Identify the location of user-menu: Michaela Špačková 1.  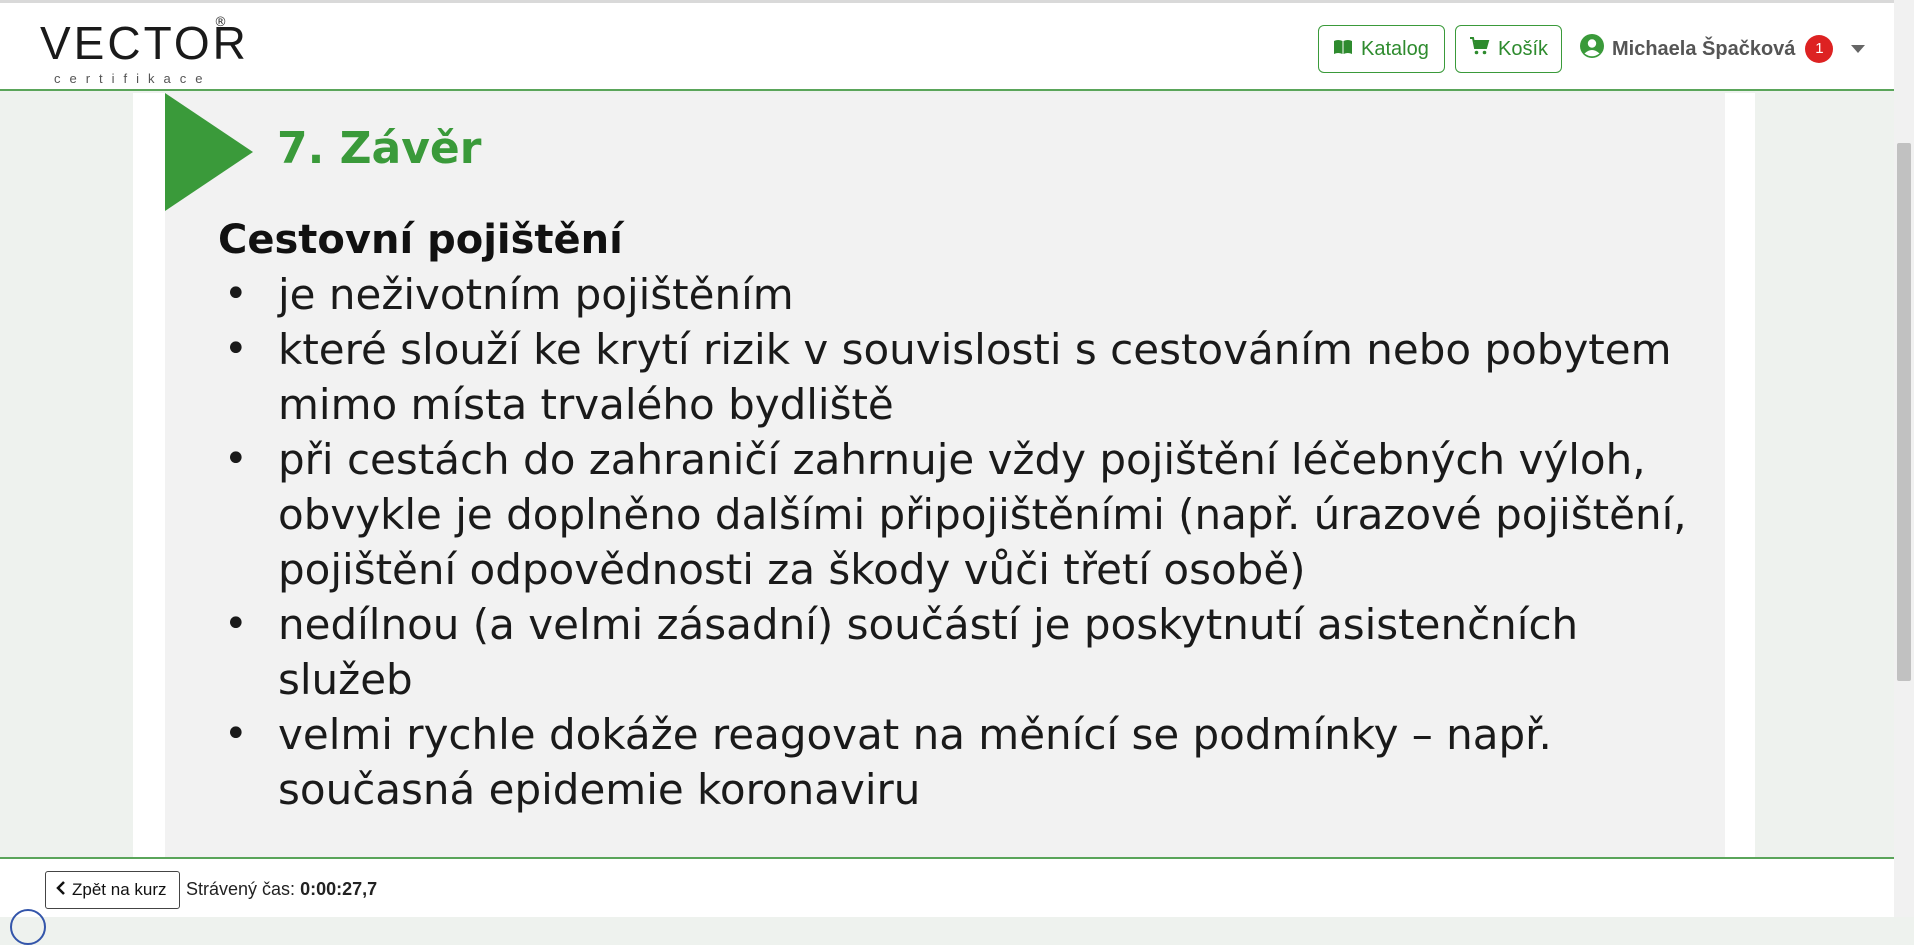
(1723, 49).